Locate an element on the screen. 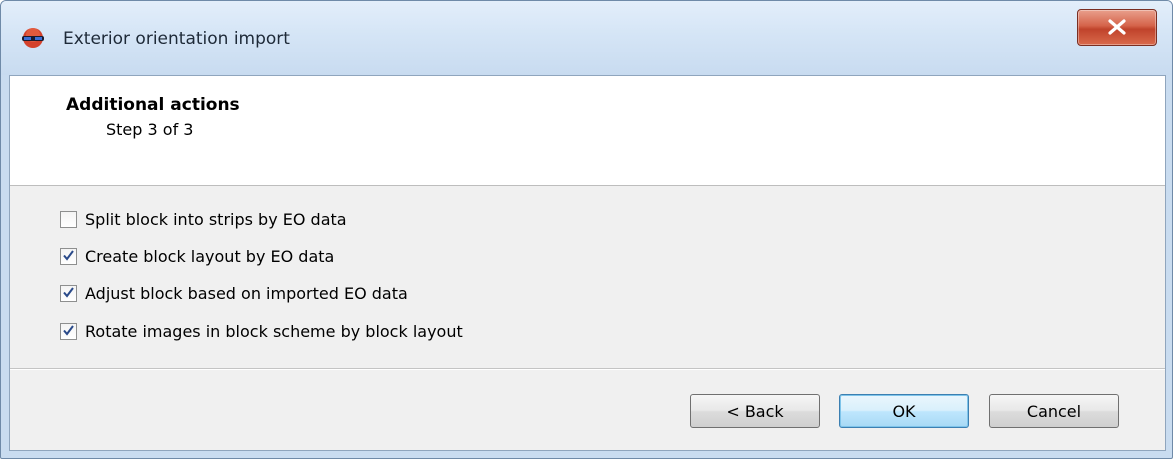 Image resolution: width=1173 pixels, height=459 pixels. checkbox-adjust-block is located at coordinates (68, 293).